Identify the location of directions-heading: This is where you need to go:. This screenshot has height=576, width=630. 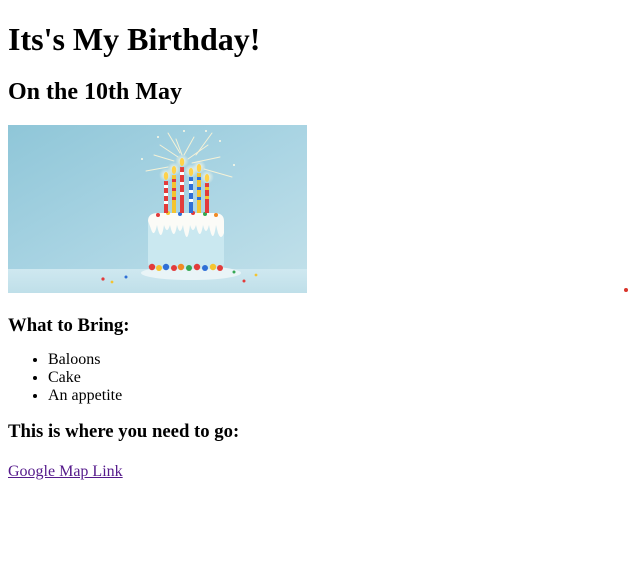
(124, 431).